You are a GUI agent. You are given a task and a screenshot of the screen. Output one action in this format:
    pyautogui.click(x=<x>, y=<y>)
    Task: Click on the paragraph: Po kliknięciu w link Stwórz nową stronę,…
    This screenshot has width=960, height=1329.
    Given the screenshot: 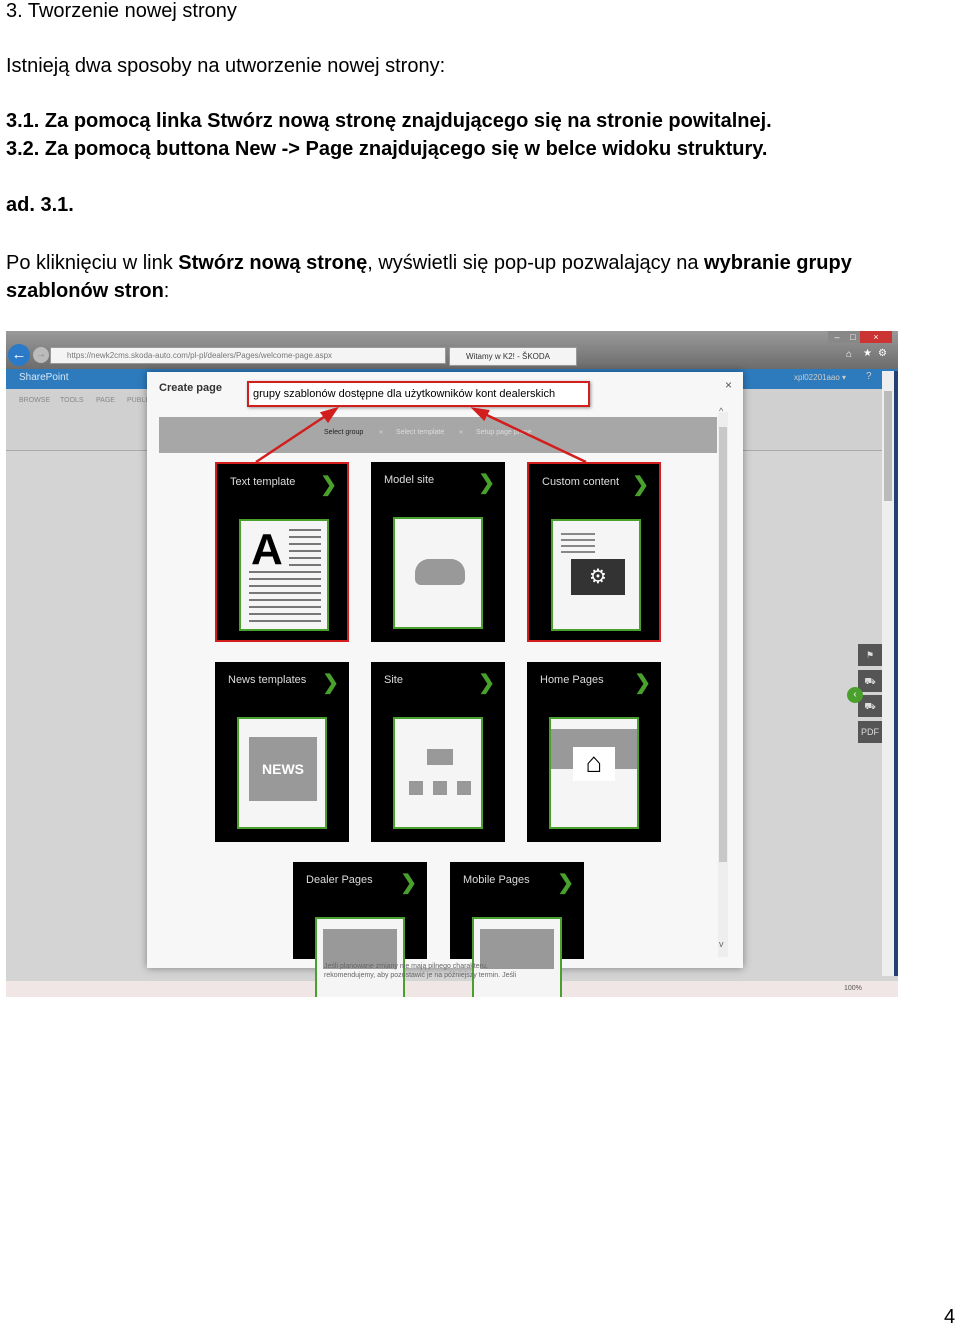 What is the action you would take?
    pyautogui.click(x=476, y=277)
    